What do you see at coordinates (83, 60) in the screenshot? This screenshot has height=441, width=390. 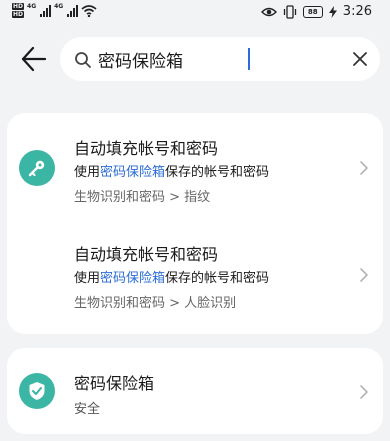 I see `search-icon` at bounding box center [83, 60].